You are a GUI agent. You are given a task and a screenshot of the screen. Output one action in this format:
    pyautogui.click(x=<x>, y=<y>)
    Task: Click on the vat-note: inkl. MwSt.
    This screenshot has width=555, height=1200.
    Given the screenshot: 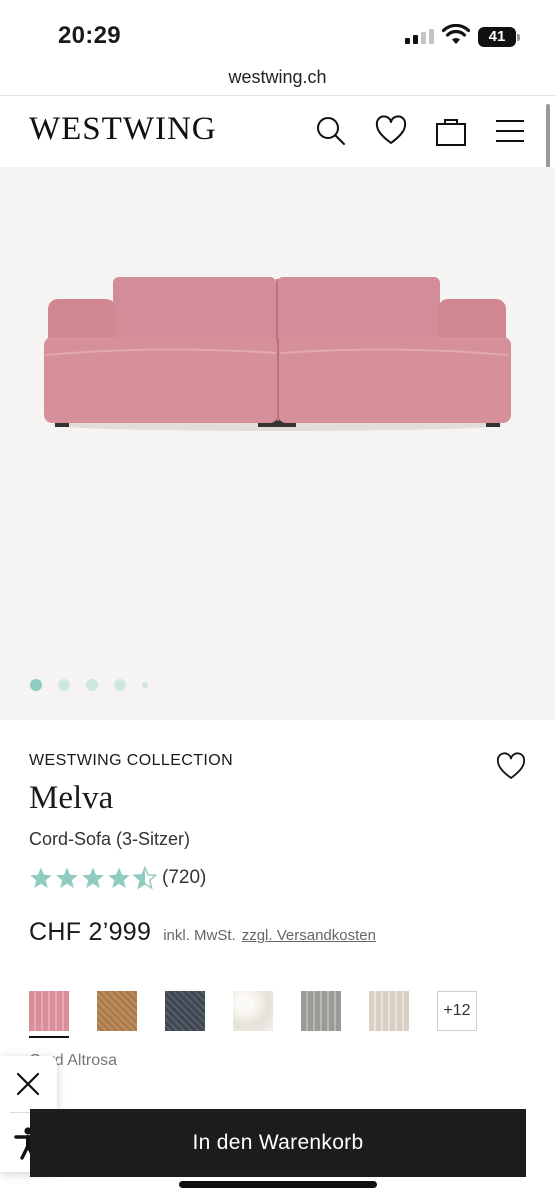 What is the action you would take?
    pyautogui.click(x=199, y=935)
    